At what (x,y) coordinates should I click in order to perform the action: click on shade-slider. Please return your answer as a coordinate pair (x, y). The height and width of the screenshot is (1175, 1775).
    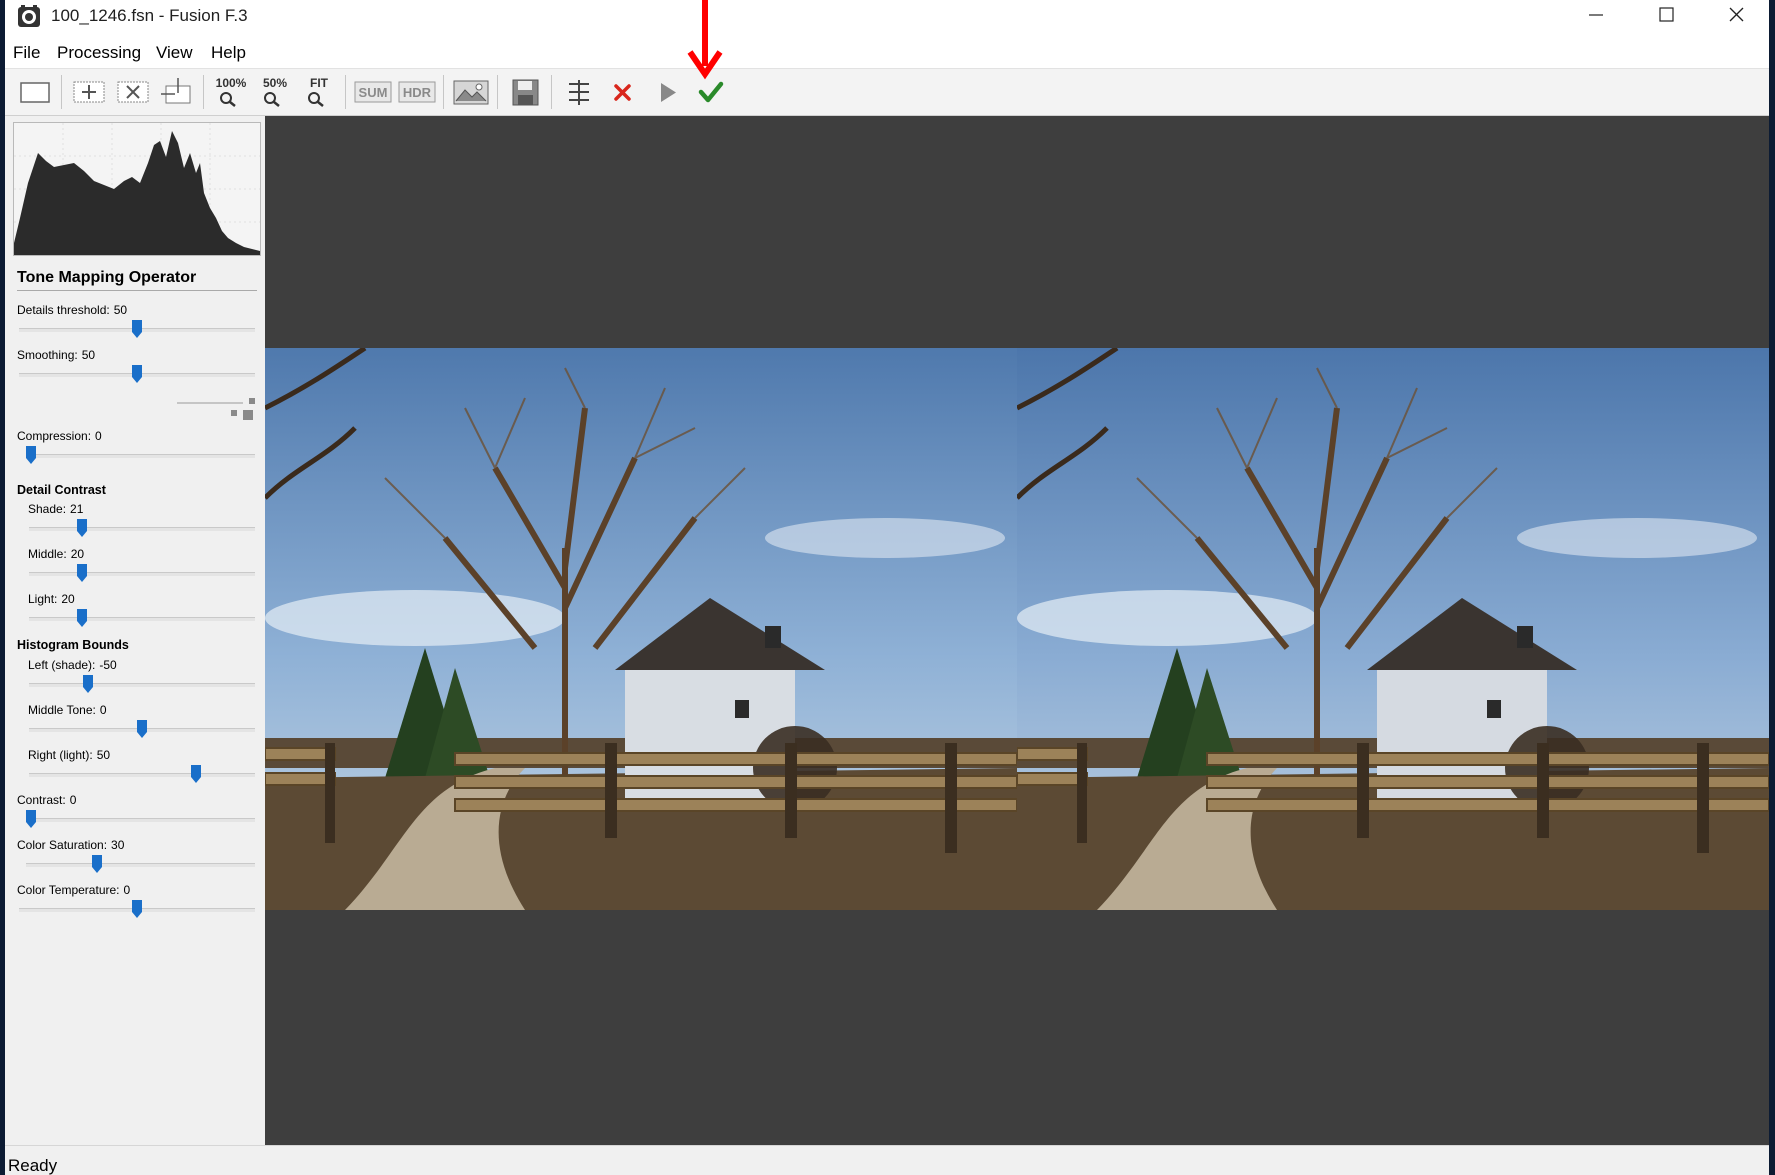
    Looking at the image, I should click on (142, 528).